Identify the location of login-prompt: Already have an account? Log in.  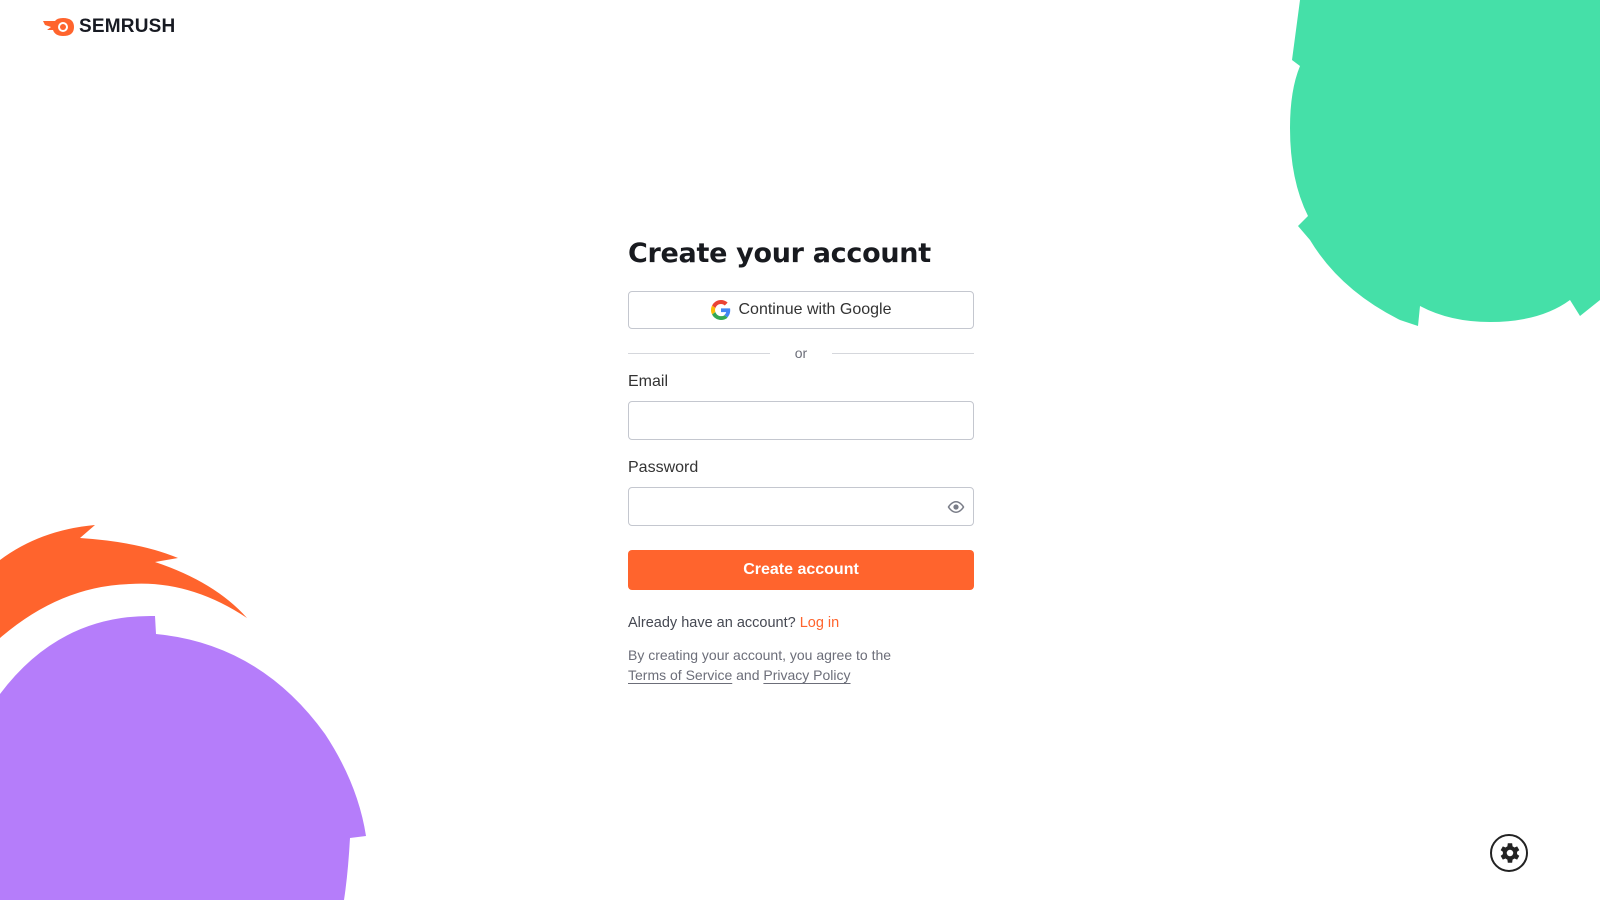
(801, 623).